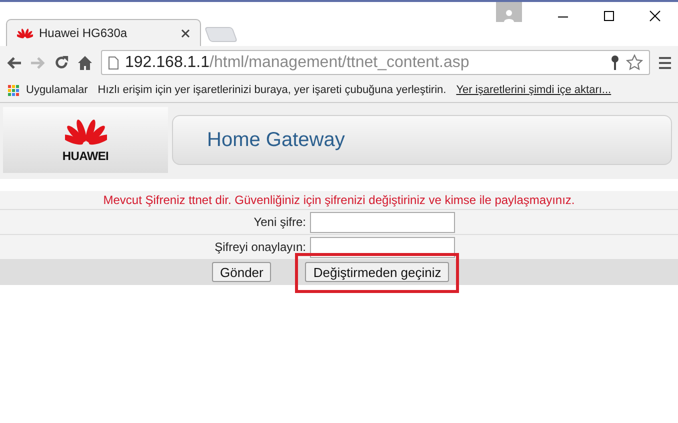 Image resolution: width=678 pixels, height=423 pixels. Describe the element at coordinates (634, 62) in the screenshot. I see `star-icon` at that location.